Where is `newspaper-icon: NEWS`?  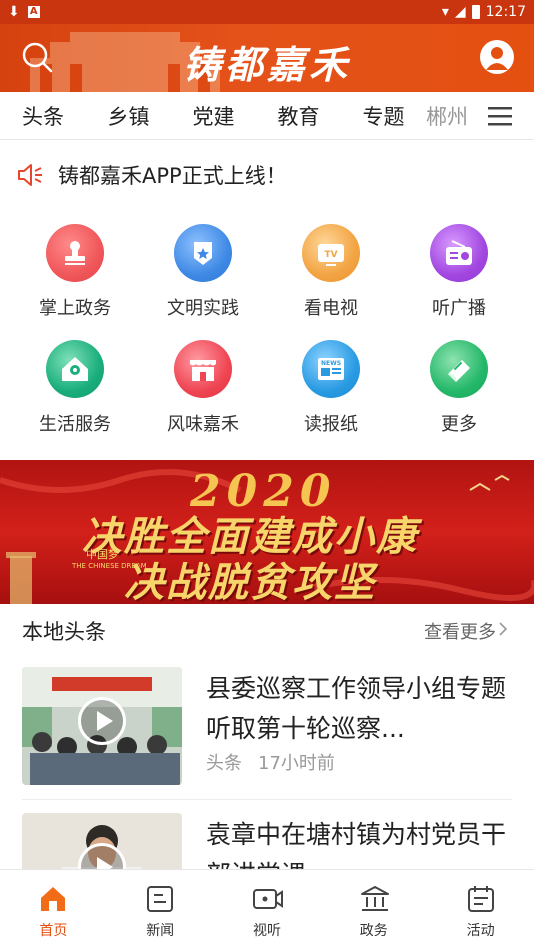 newspaper-icon: NEWS is located at coordinates (331, 369).